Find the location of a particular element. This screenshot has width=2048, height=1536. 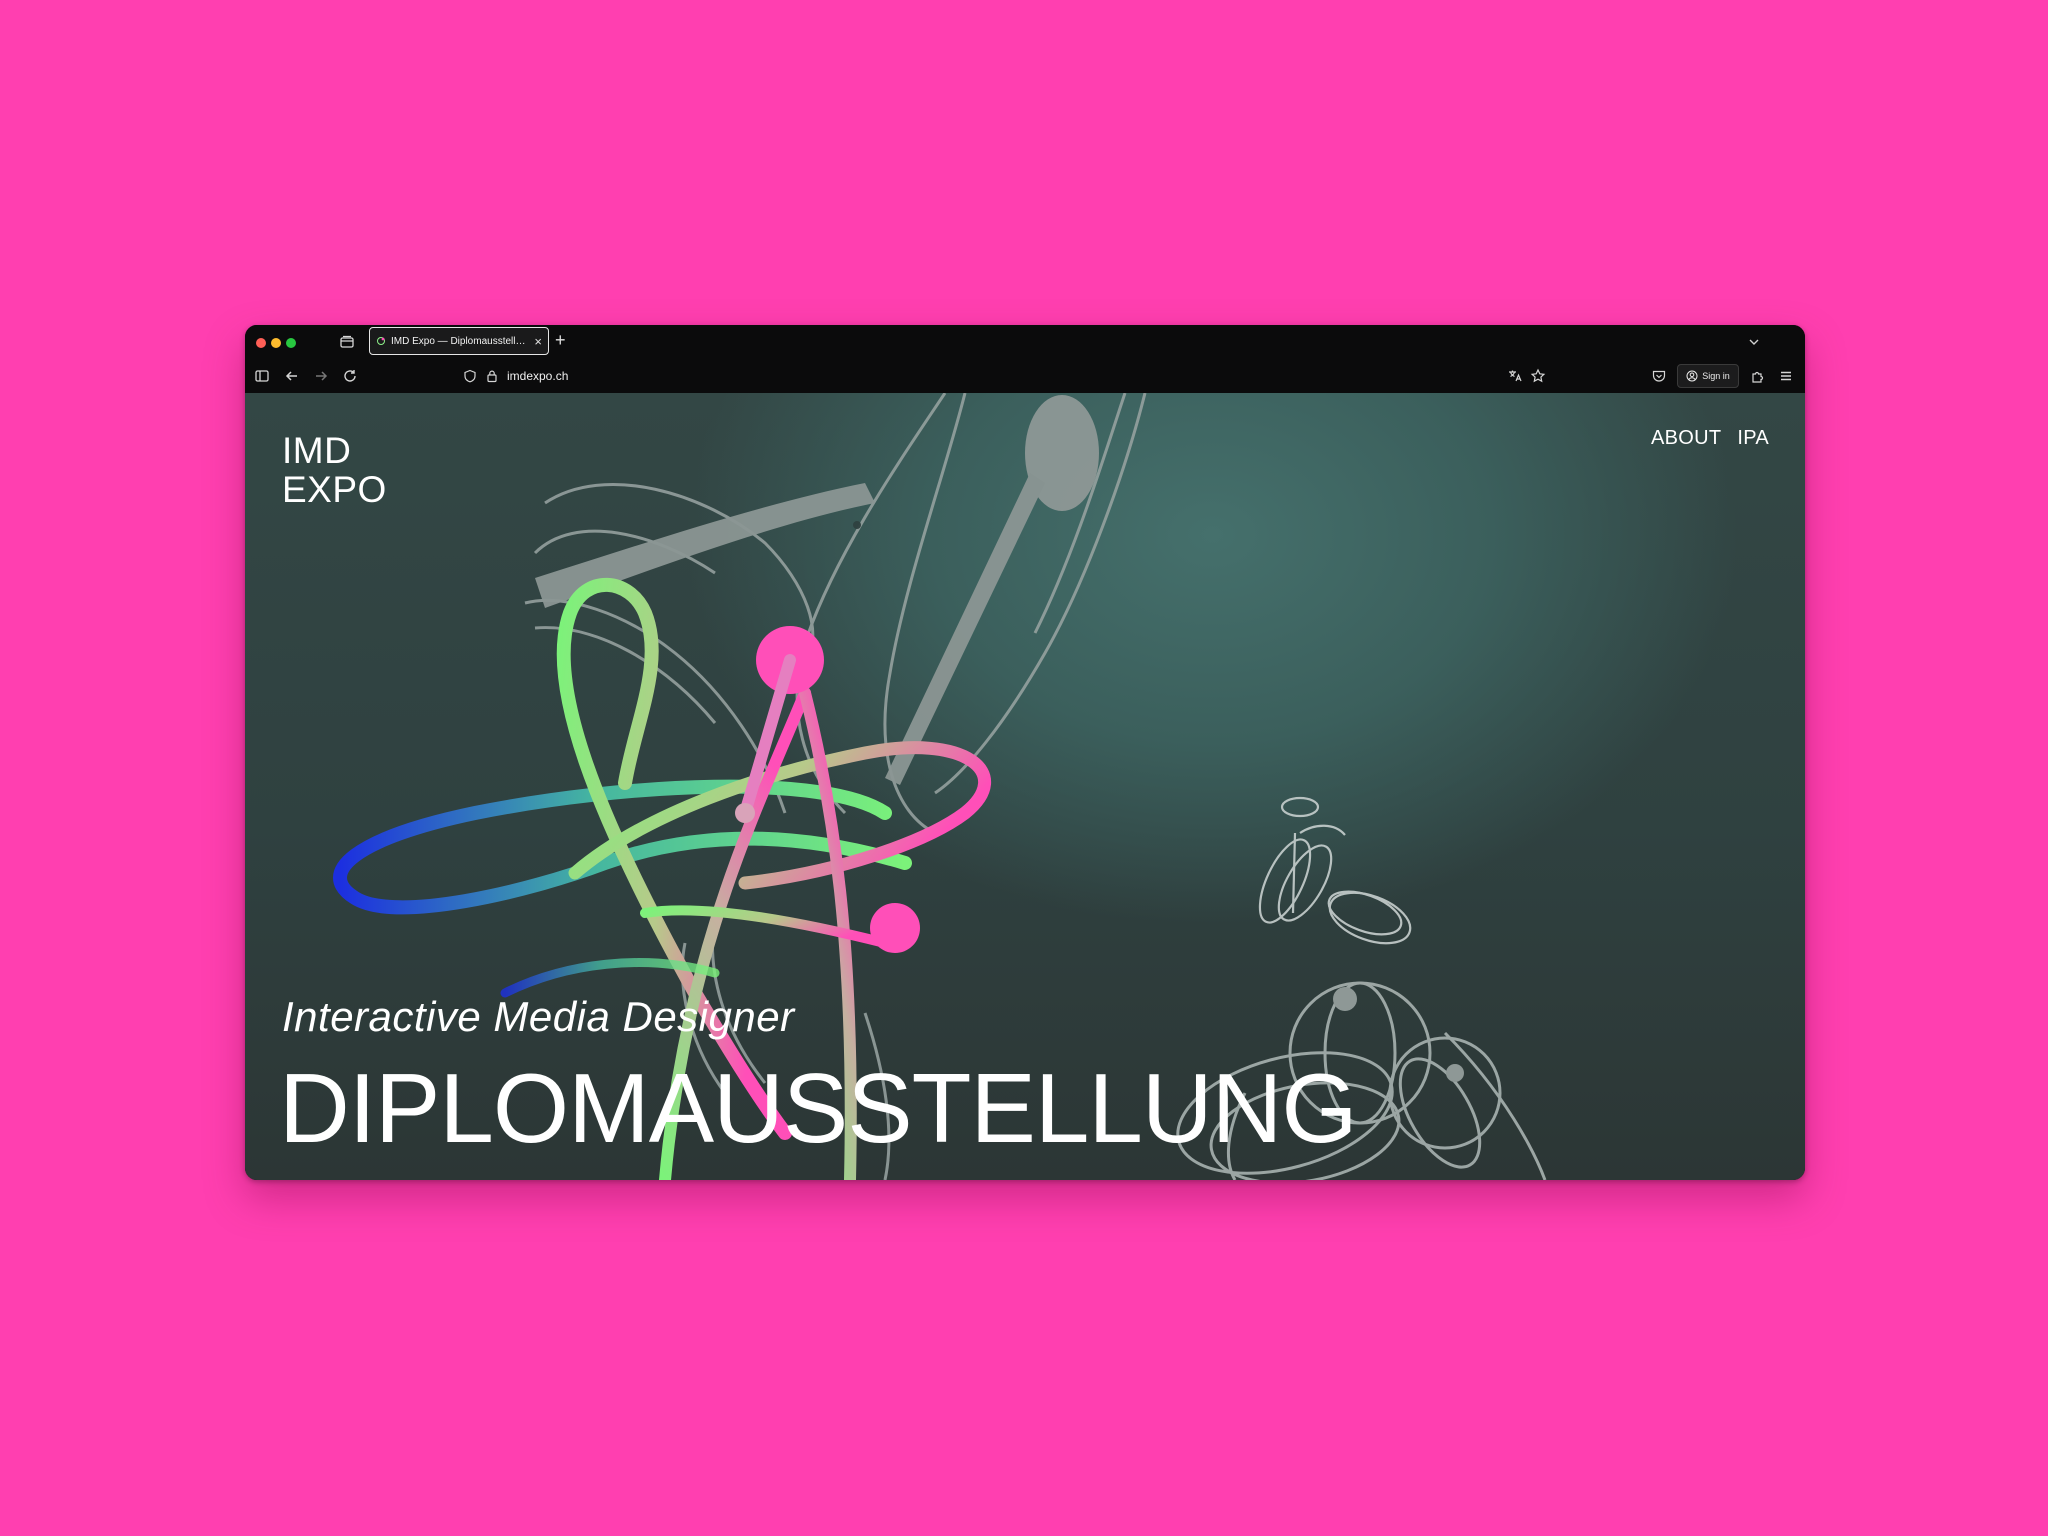

tab-title: IMD Expo — Diplomausstellung is located at coordinates (460, 341).